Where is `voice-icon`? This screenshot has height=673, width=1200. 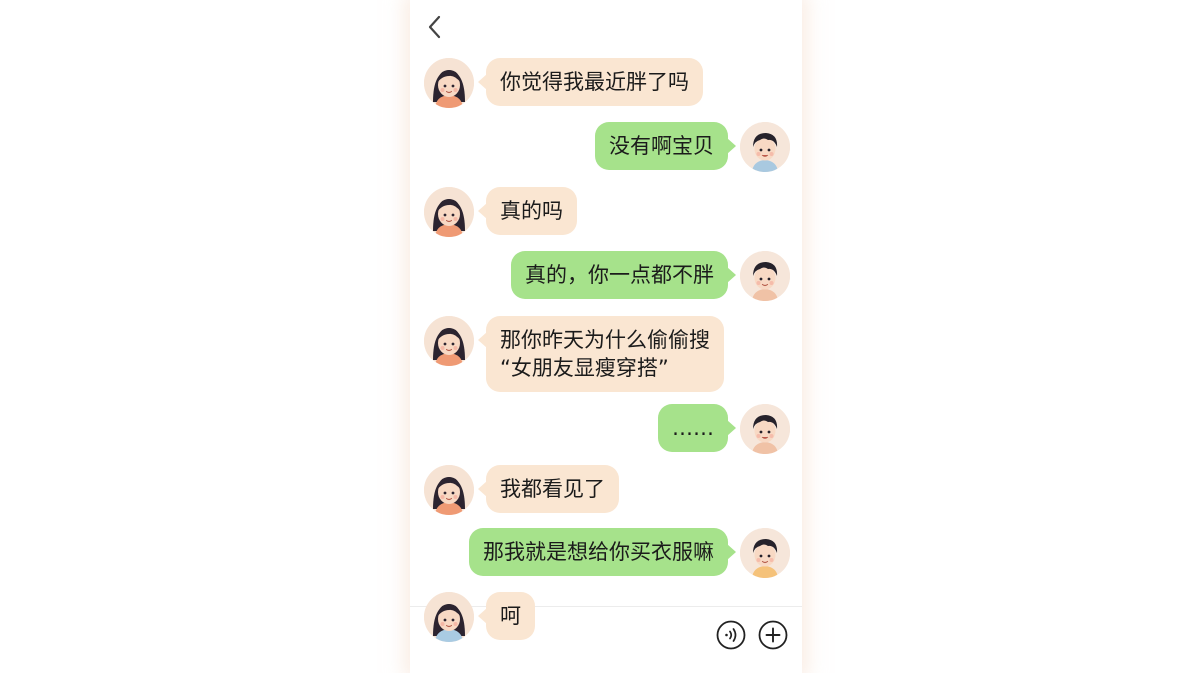
voice-icon is located at coordinates (731, 635).